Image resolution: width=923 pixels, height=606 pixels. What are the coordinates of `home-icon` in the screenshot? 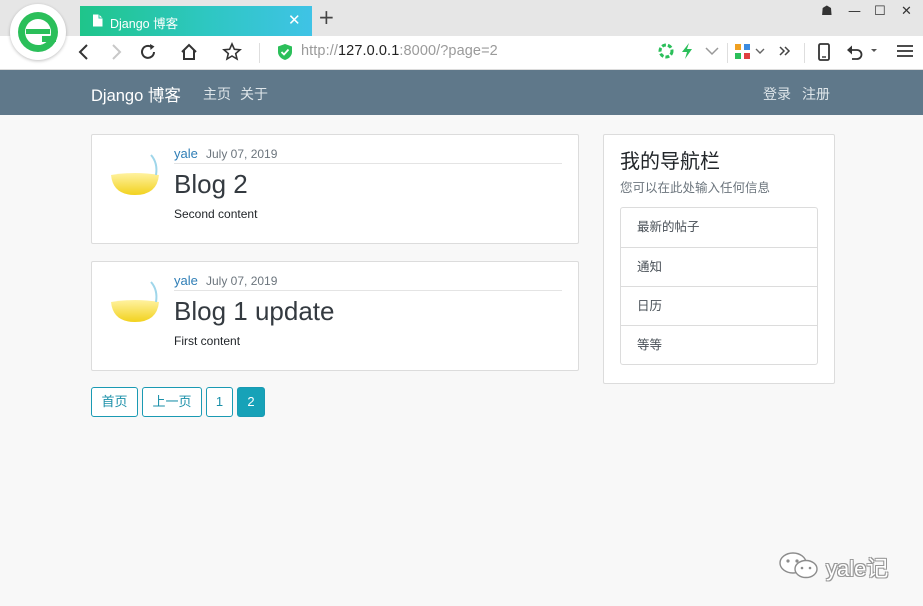 It's located at (189, 52).